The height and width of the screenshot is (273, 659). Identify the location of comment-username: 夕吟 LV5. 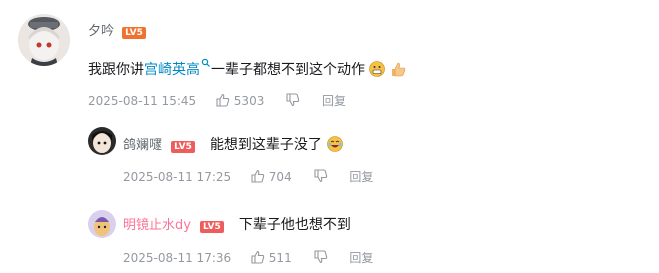
(117, 29).